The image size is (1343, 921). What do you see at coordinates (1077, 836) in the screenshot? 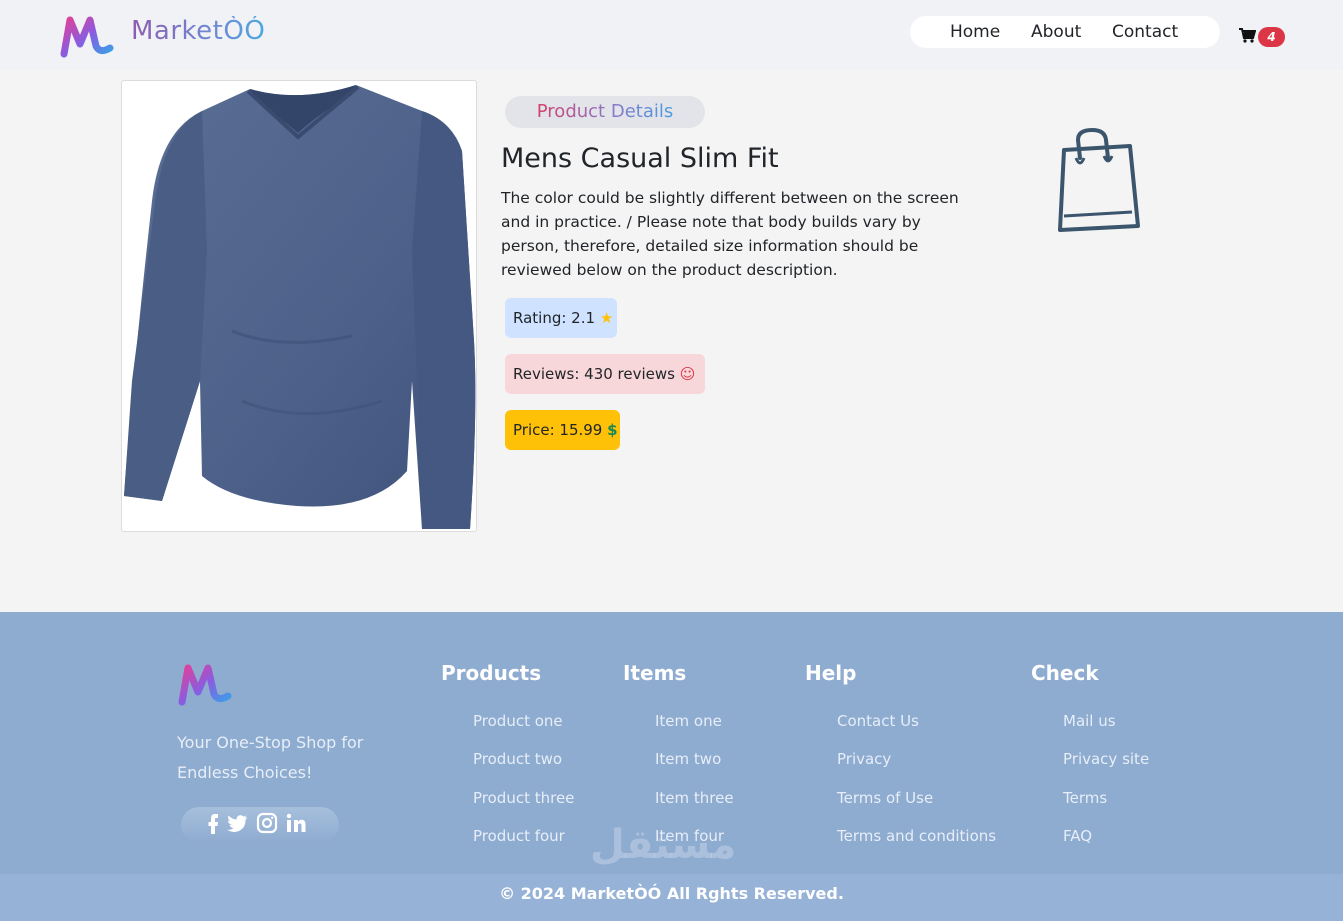
I see `footer-link: FAQ` at bounding box center [1077, 836].